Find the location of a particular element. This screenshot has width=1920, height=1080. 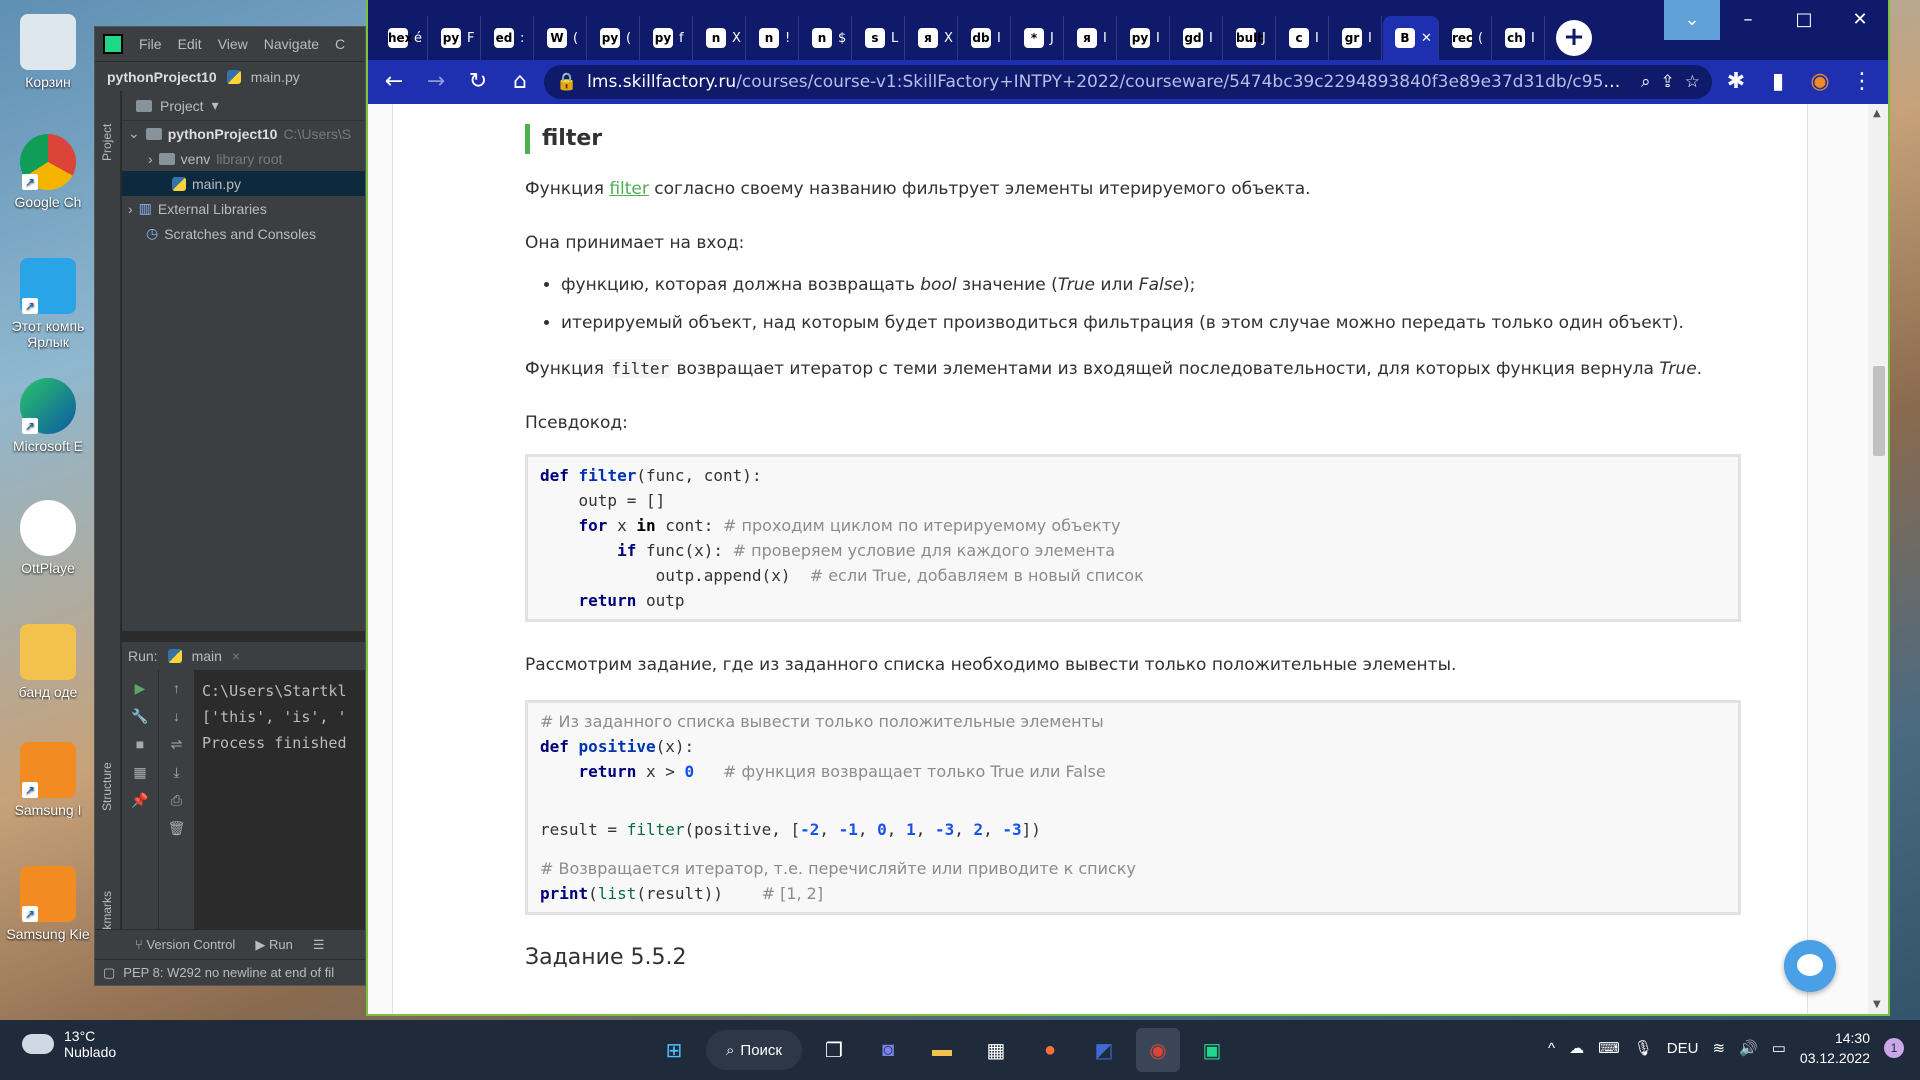

forward-icon: → is located at coordinates (436, 82).